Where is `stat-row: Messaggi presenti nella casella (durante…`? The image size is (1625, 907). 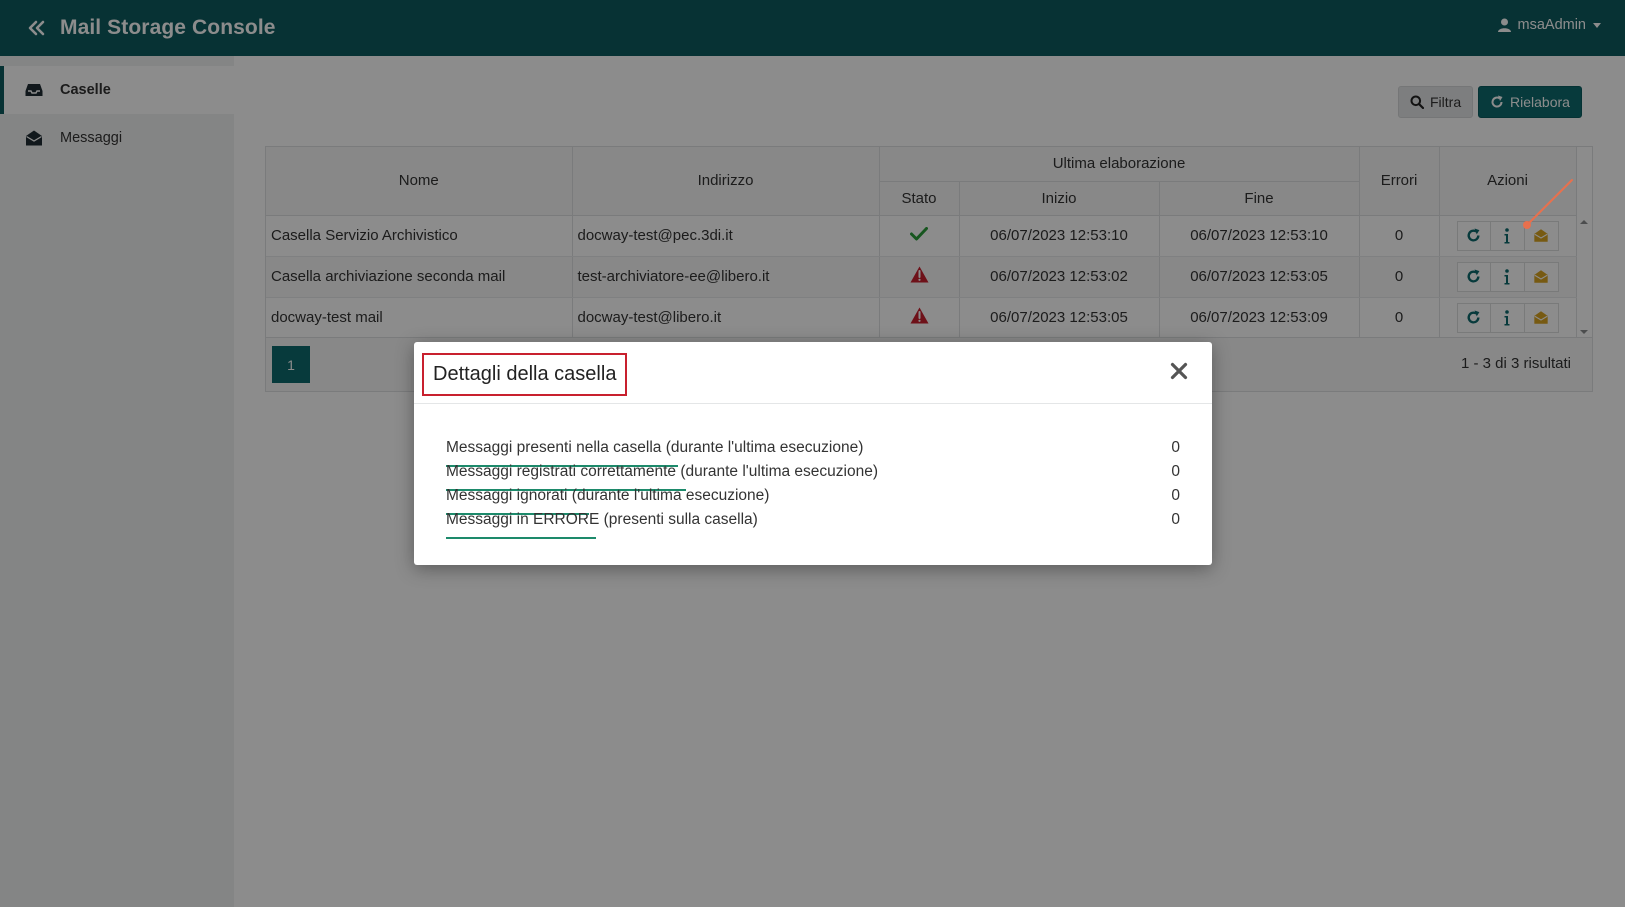
stat-row: Messaggi presenti nella casella (durante… is located at coordinates (813, 453).